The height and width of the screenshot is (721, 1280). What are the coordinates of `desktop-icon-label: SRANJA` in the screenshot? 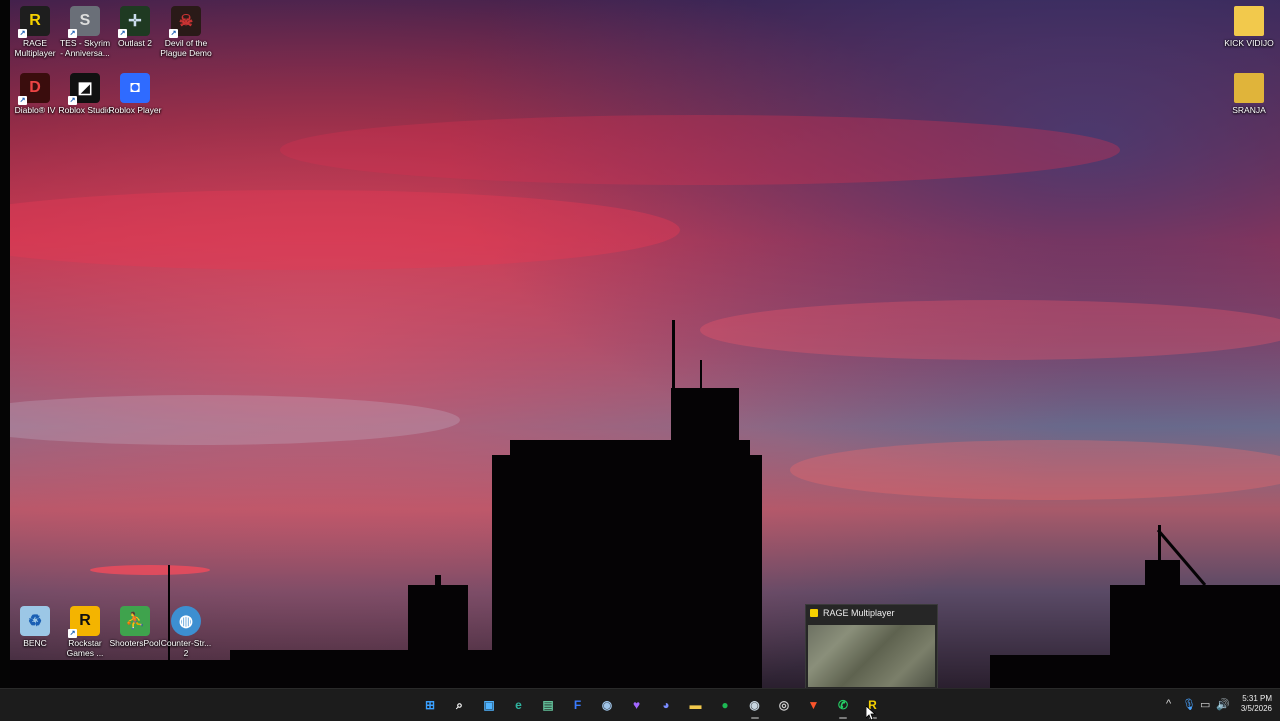 It's located at (1249, 110).